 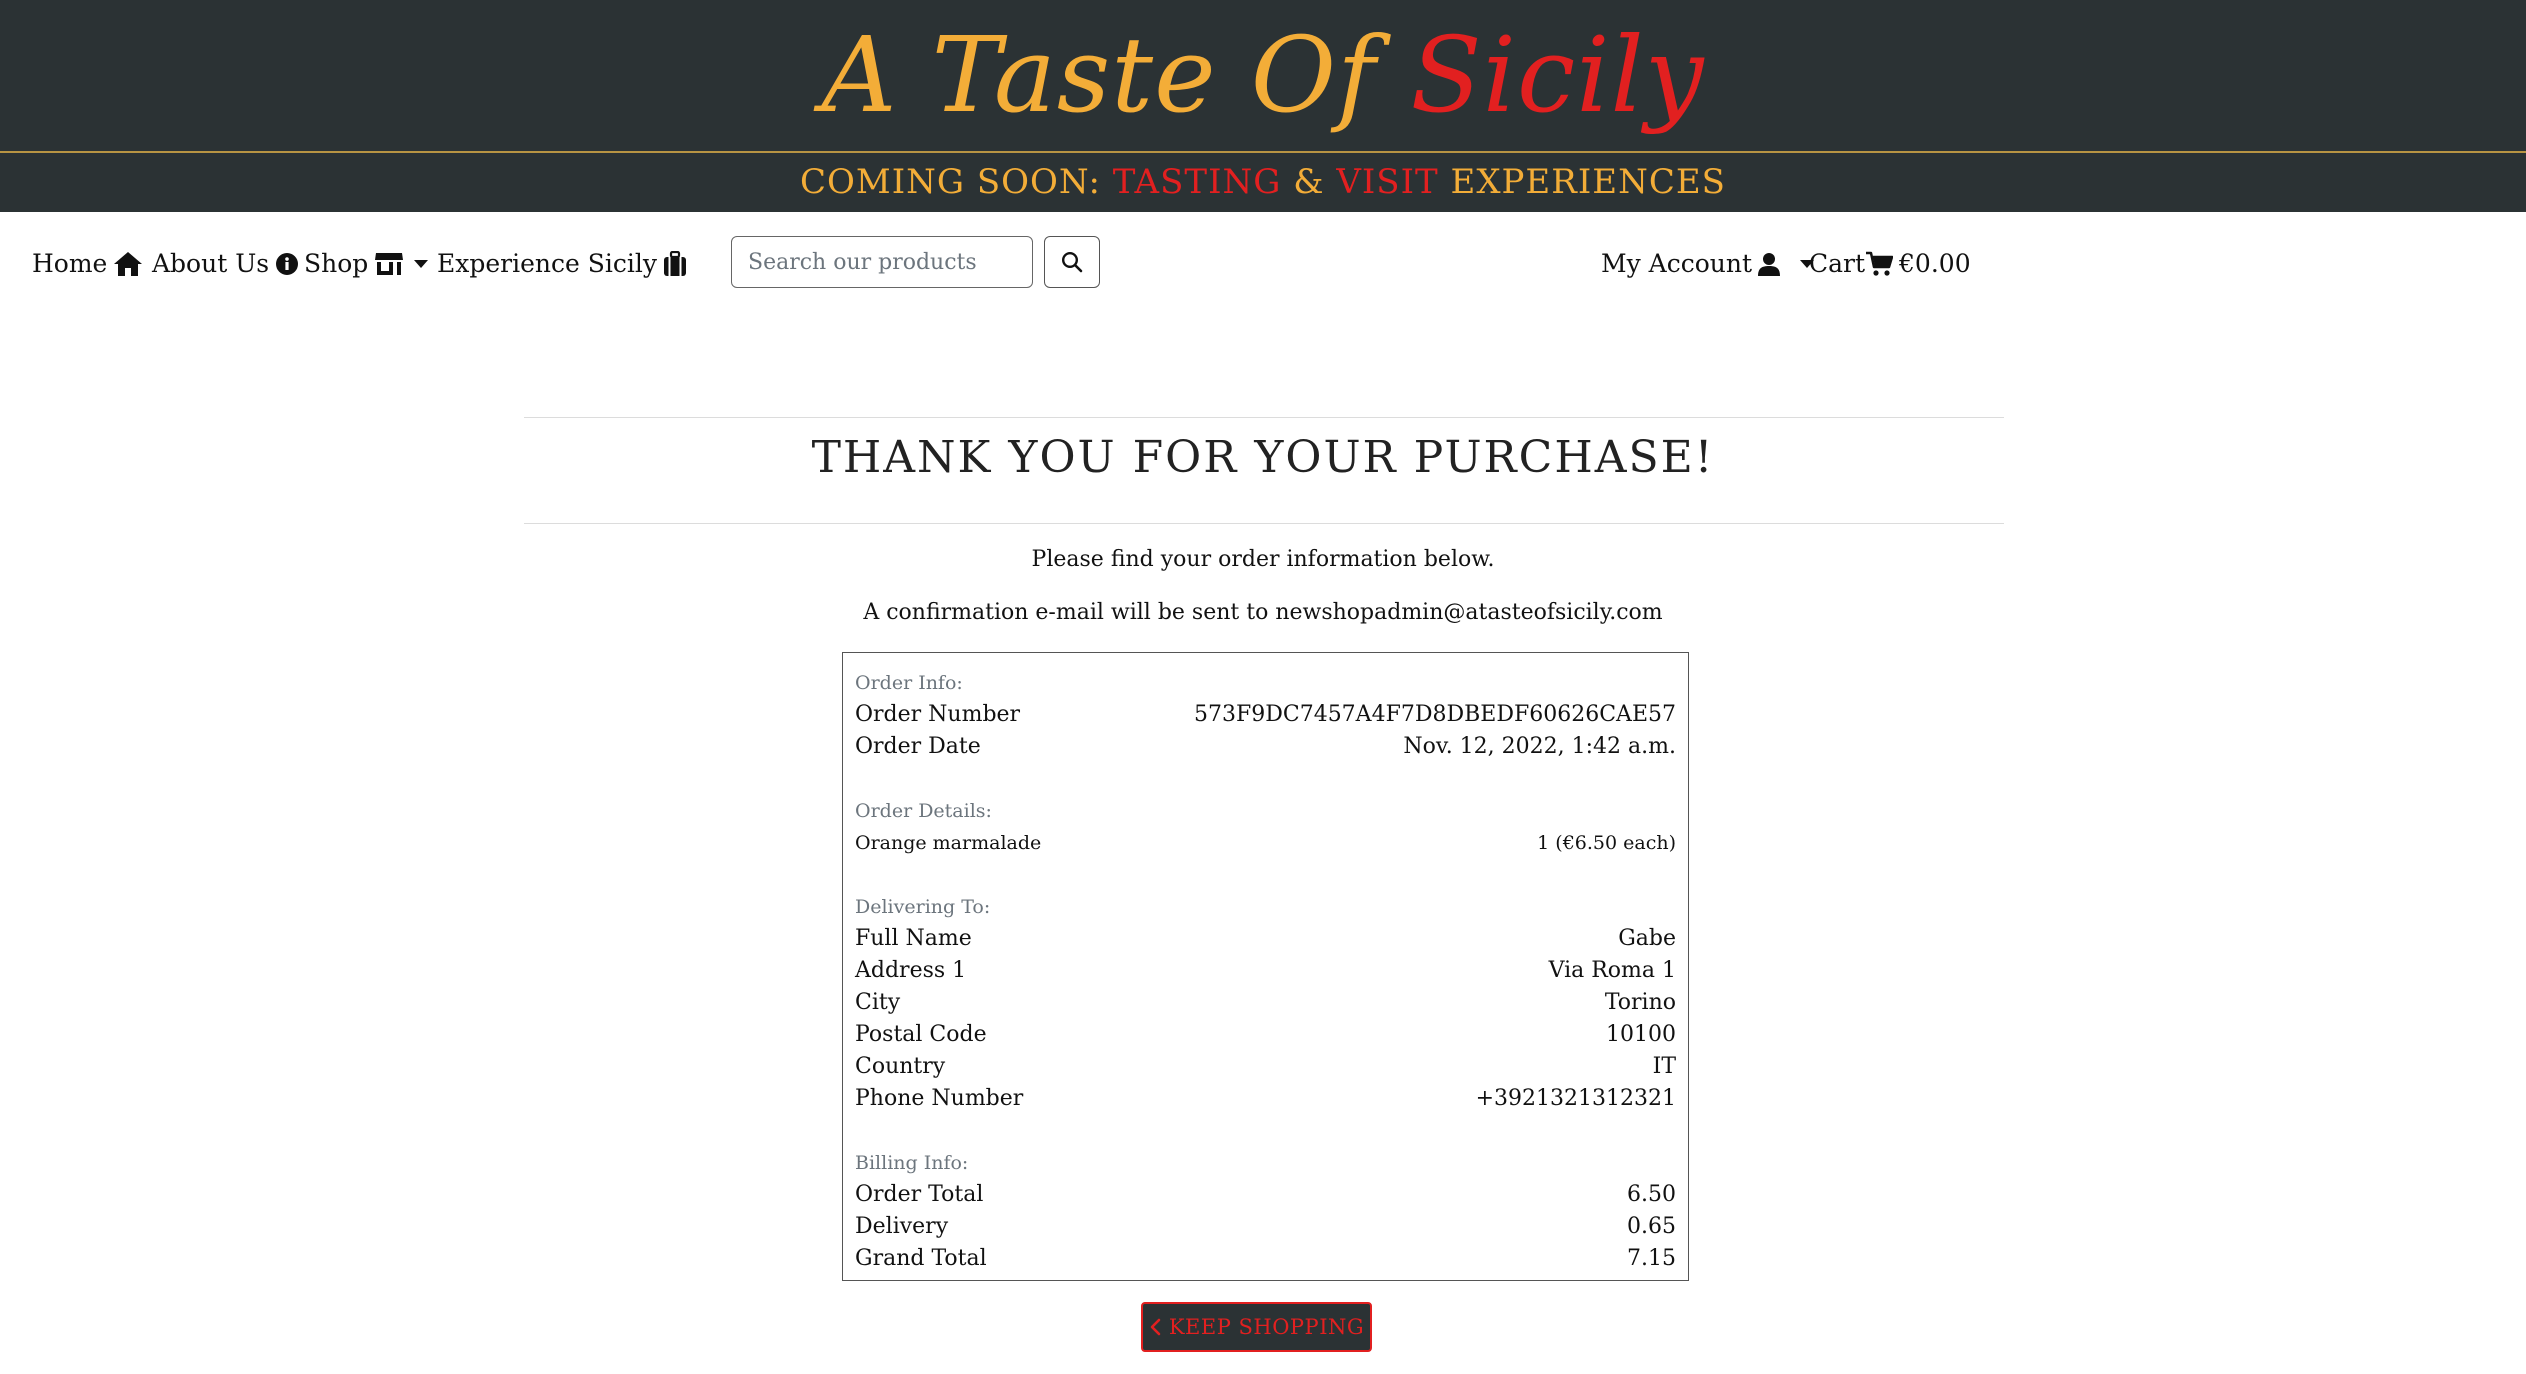 What do you see at coordinates (882, 262) in the screenshot?
I see `search-input` at bounding box center [882, 262].